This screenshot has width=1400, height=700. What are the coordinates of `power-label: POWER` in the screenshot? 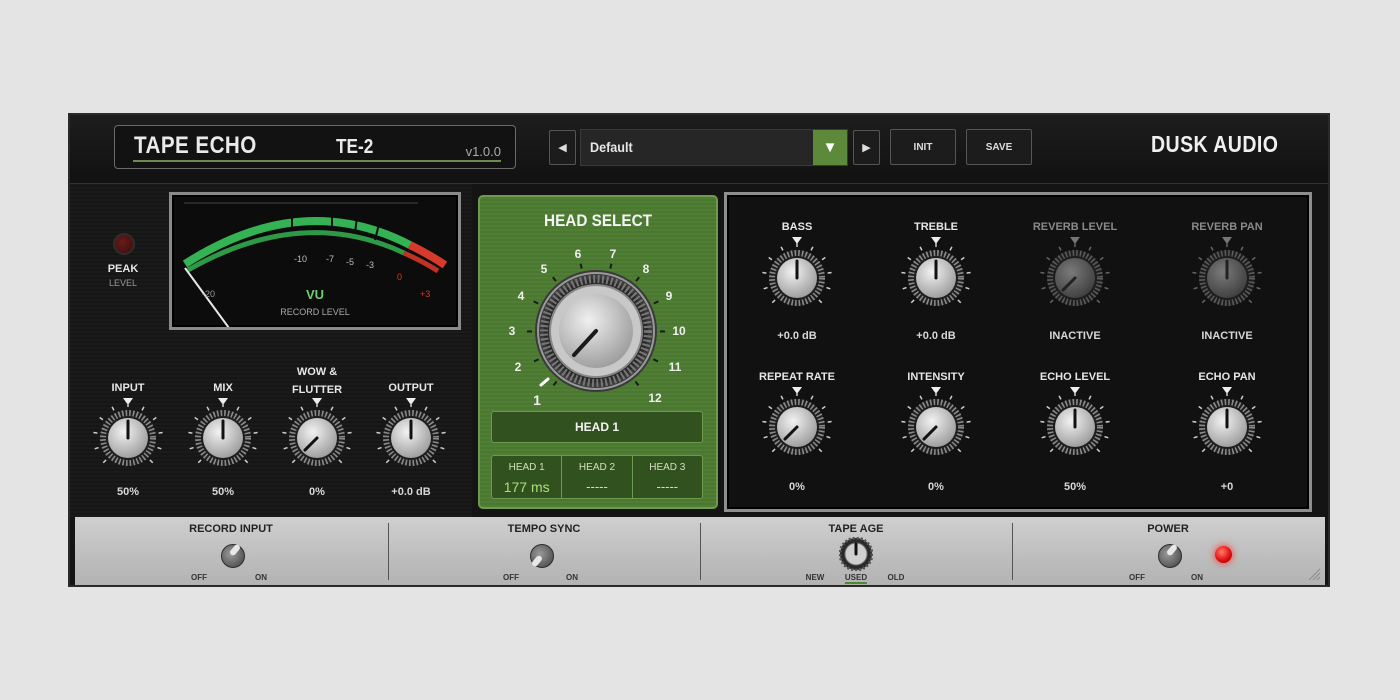 It's located at (1168, 529).